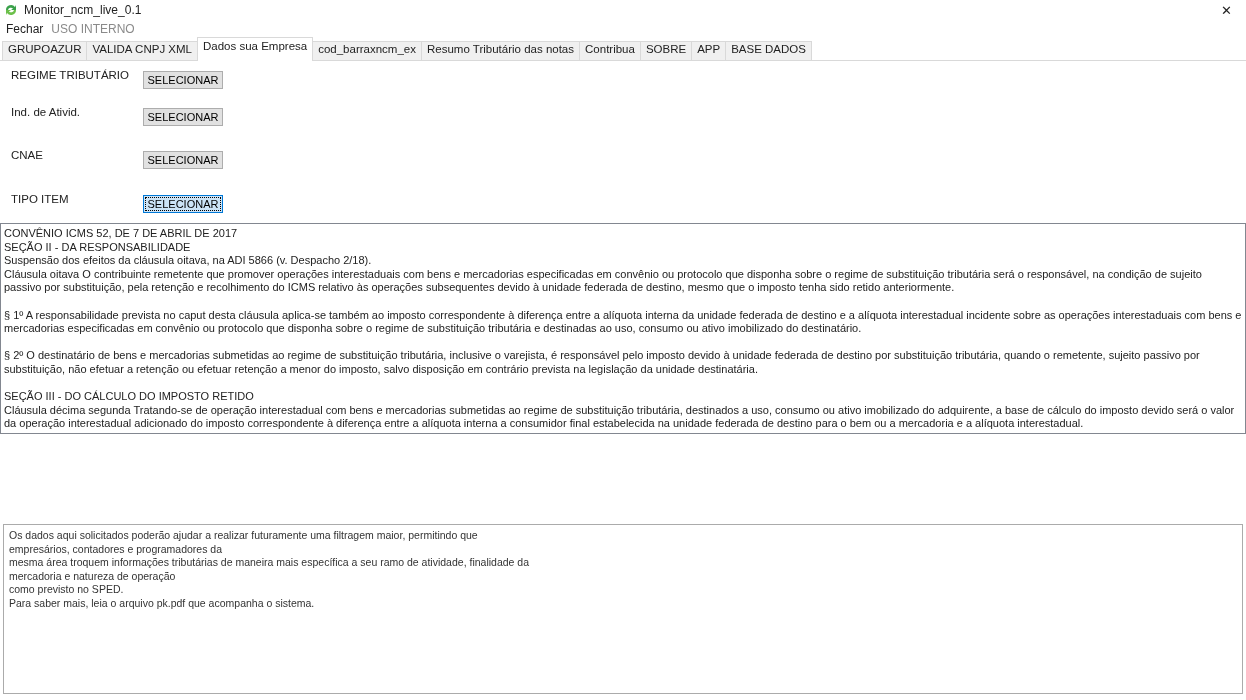  Describe the element at coordinates (129, 397) in the screenshot. I see `legal-paragraph: SEÇÃO III - DO CÁLCULO DO IMPOSTO RETIDO` at that location.